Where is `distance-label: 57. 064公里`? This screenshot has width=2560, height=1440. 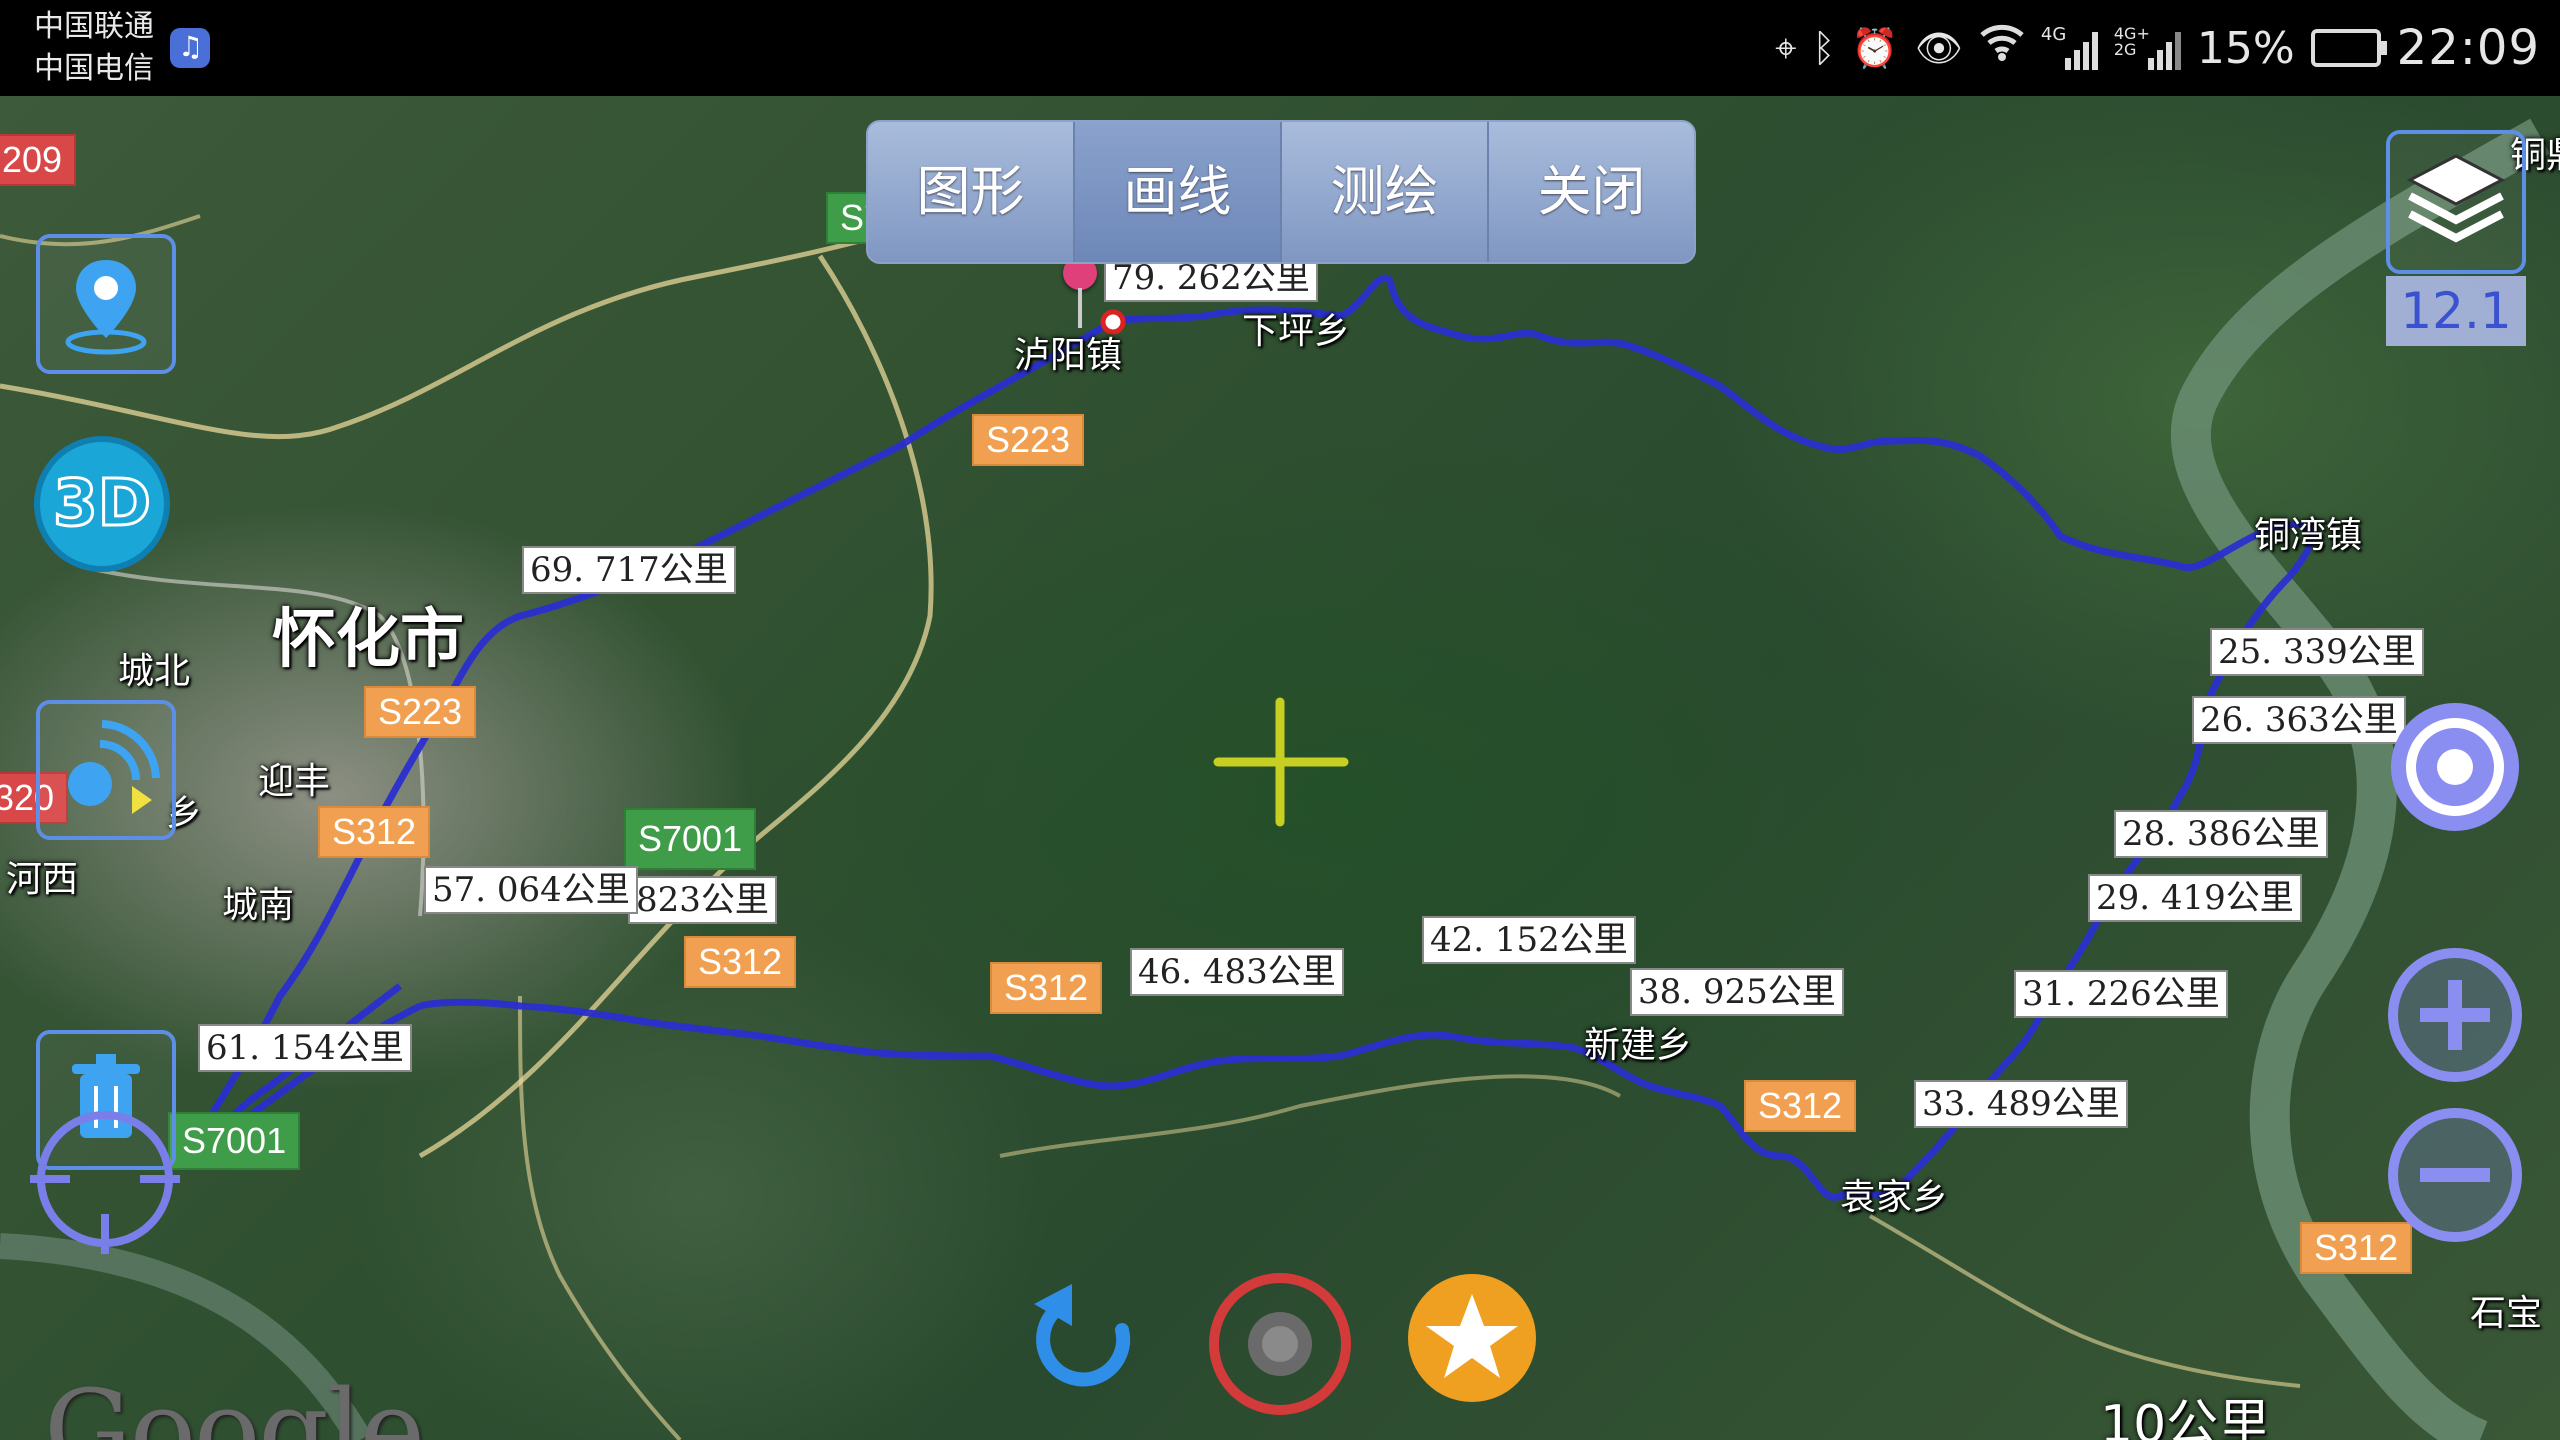 distance-label: 57. 064公里 is located at coordinates (531, 890).